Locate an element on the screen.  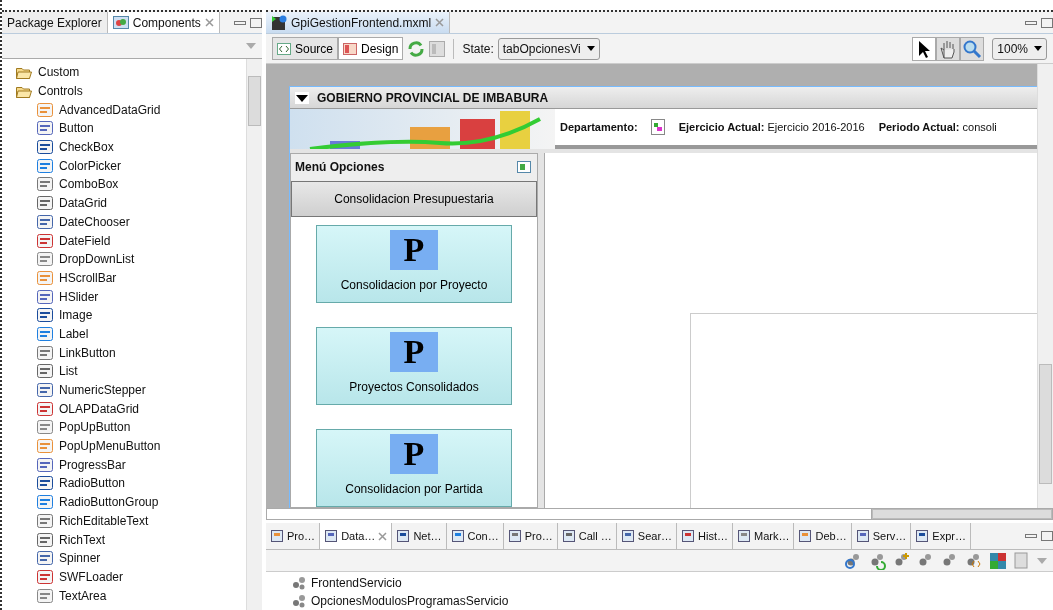
tree-item: AdvancedDataGrid is located at coordinates (131, 110).